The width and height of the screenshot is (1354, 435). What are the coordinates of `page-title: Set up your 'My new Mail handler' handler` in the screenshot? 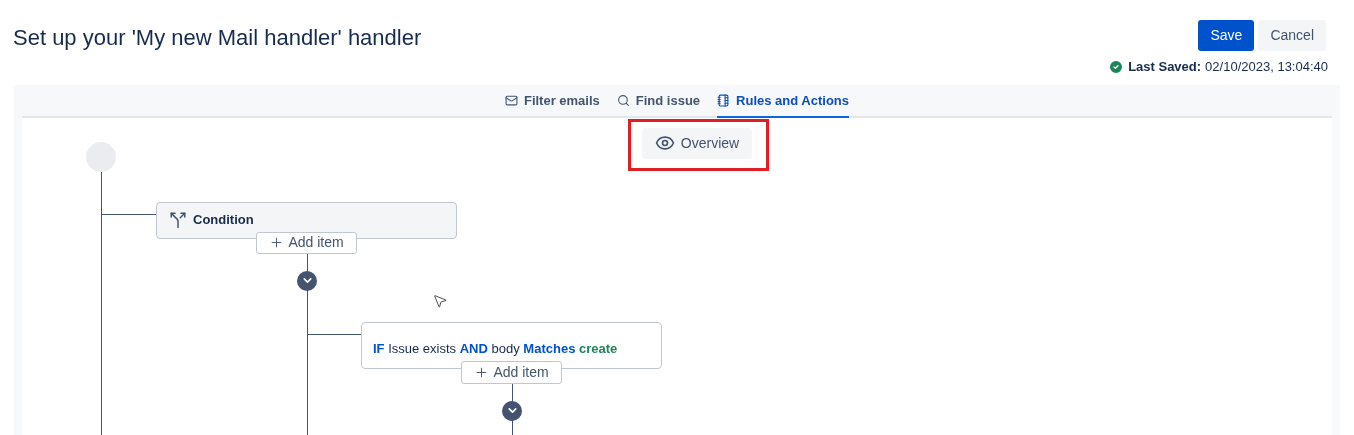 It's located at (217, 38).